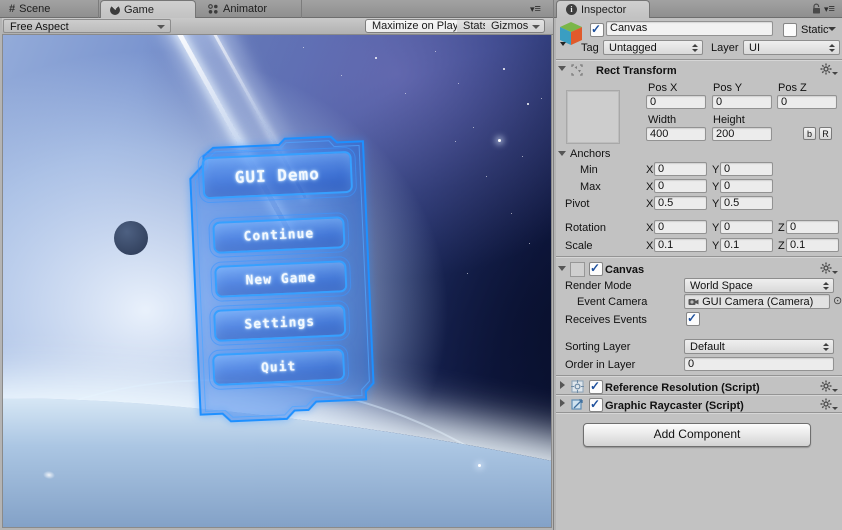 The image size is (842, 530). What do you see at coordinates (87, 26) in the screenshot?
I see `aspect-ratio-dropdown: Free Aspect` at bounding box center [87, 26].